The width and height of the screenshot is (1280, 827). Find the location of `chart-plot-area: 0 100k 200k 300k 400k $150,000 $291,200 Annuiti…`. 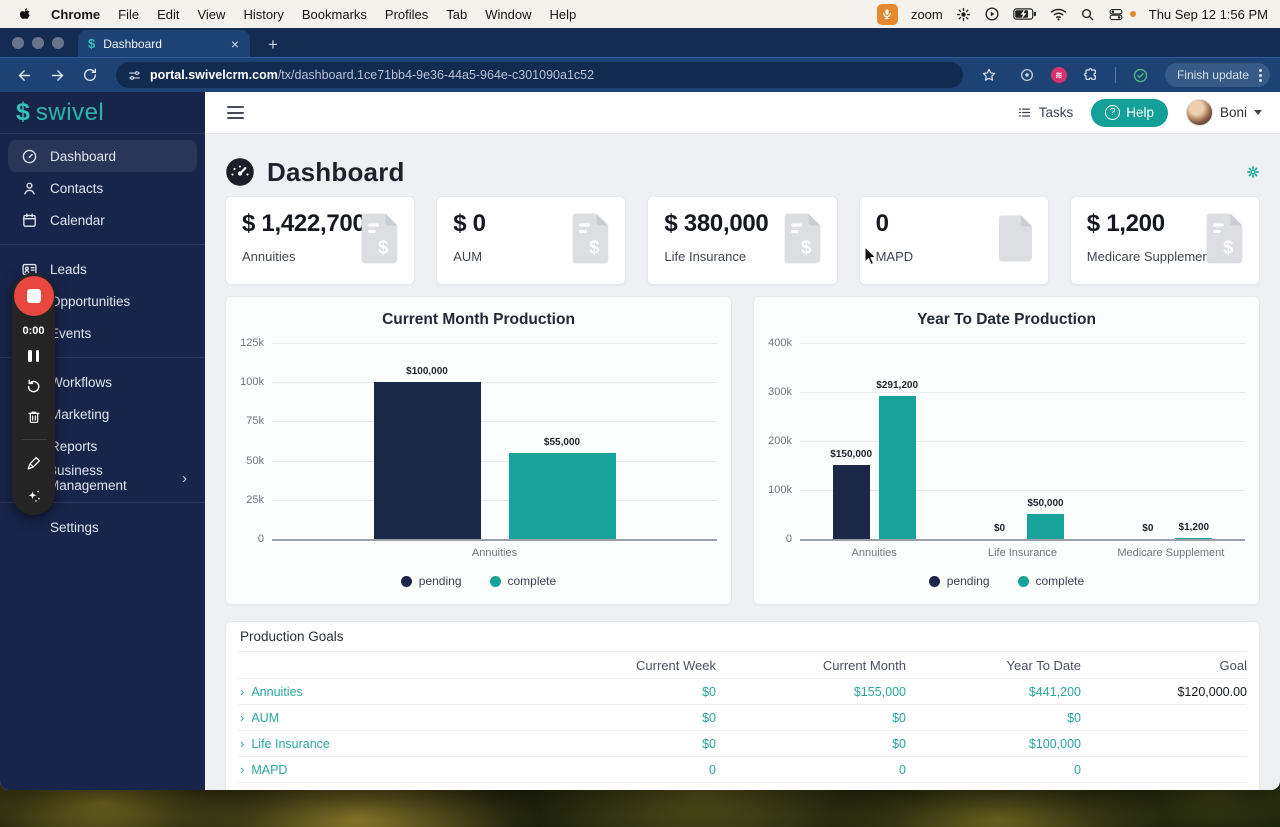

chart-plot-area: 0 100k 200k 300k 400k $150,000 $291,200 Annuiti… is located at coordinates (1006, 448).